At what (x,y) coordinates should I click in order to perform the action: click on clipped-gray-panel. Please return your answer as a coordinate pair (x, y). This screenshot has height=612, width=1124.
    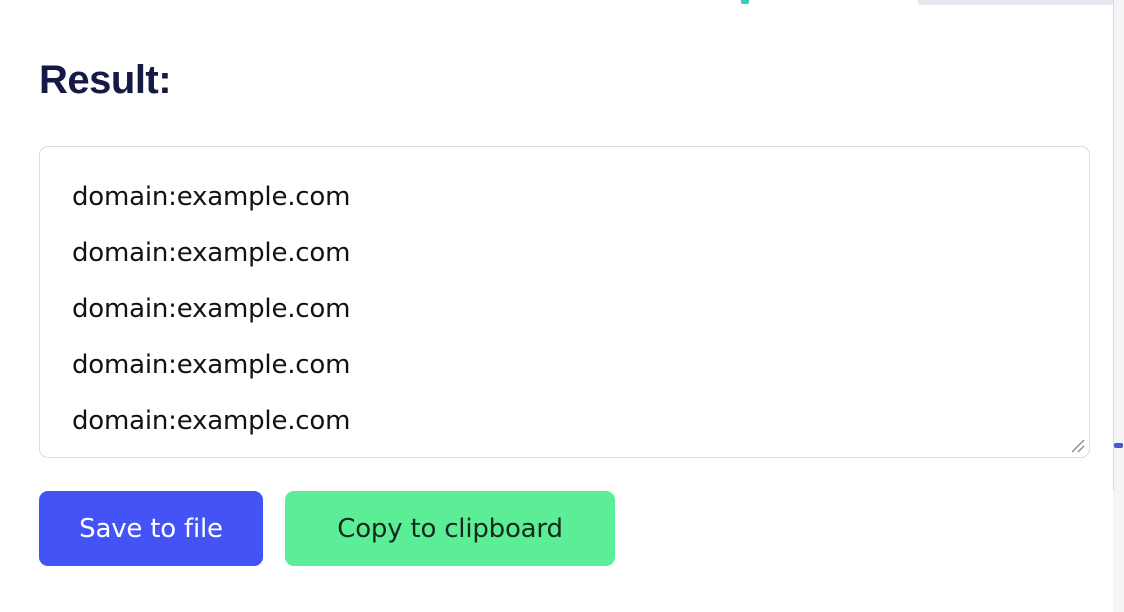
    Looking at the image, I should click on (1015, 2).